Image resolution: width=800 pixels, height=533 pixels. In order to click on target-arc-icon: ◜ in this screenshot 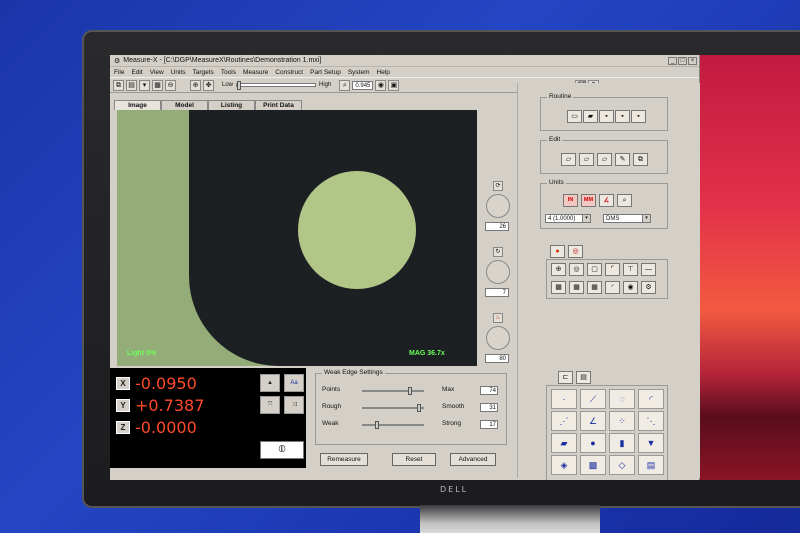, I will do `click(612, 287)`.